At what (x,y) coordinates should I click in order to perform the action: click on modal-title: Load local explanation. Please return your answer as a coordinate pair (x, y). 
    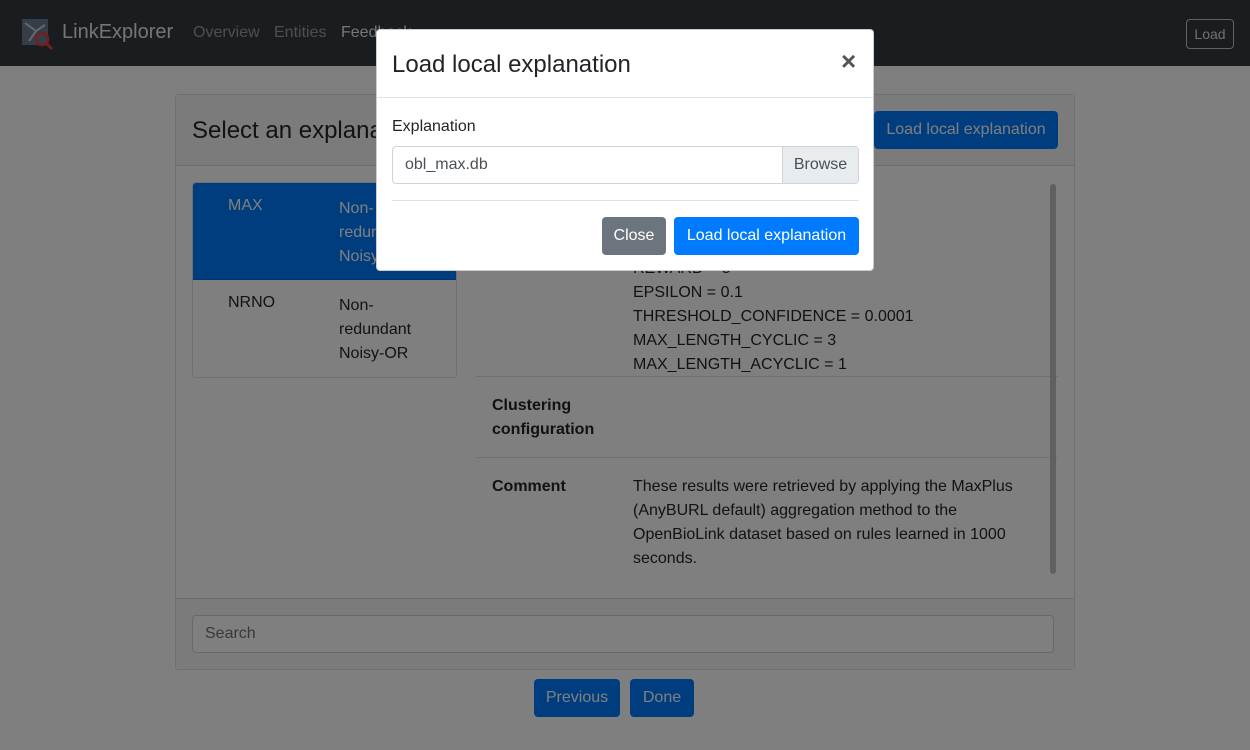
    Looking at the image, I should click on (511, 64).